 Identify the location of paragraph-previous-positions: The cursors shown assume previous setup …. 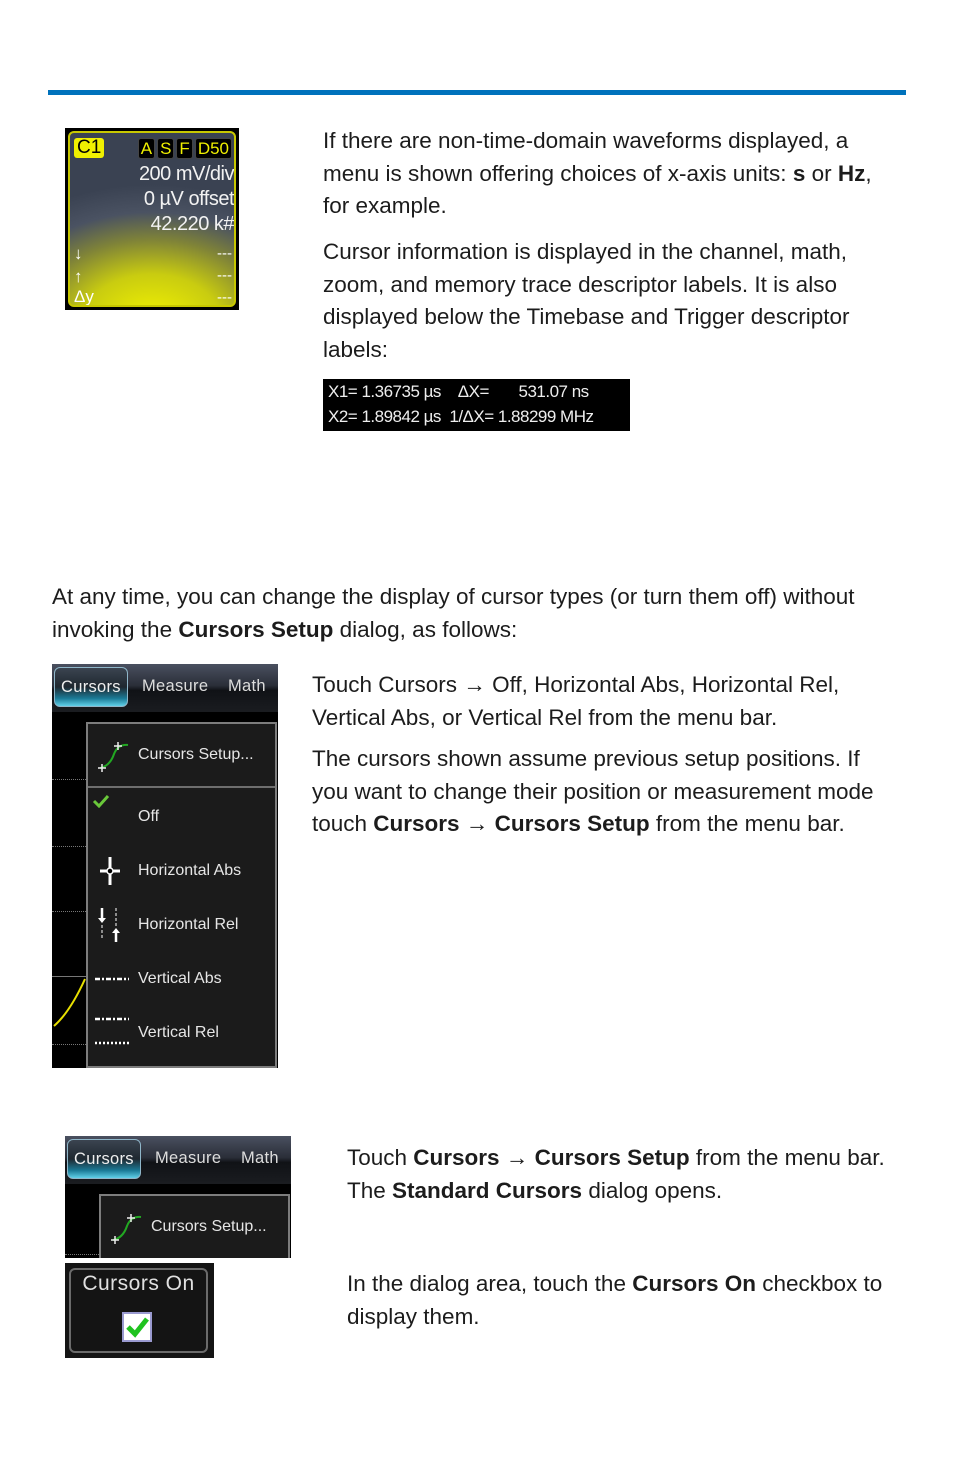
(593, 791).